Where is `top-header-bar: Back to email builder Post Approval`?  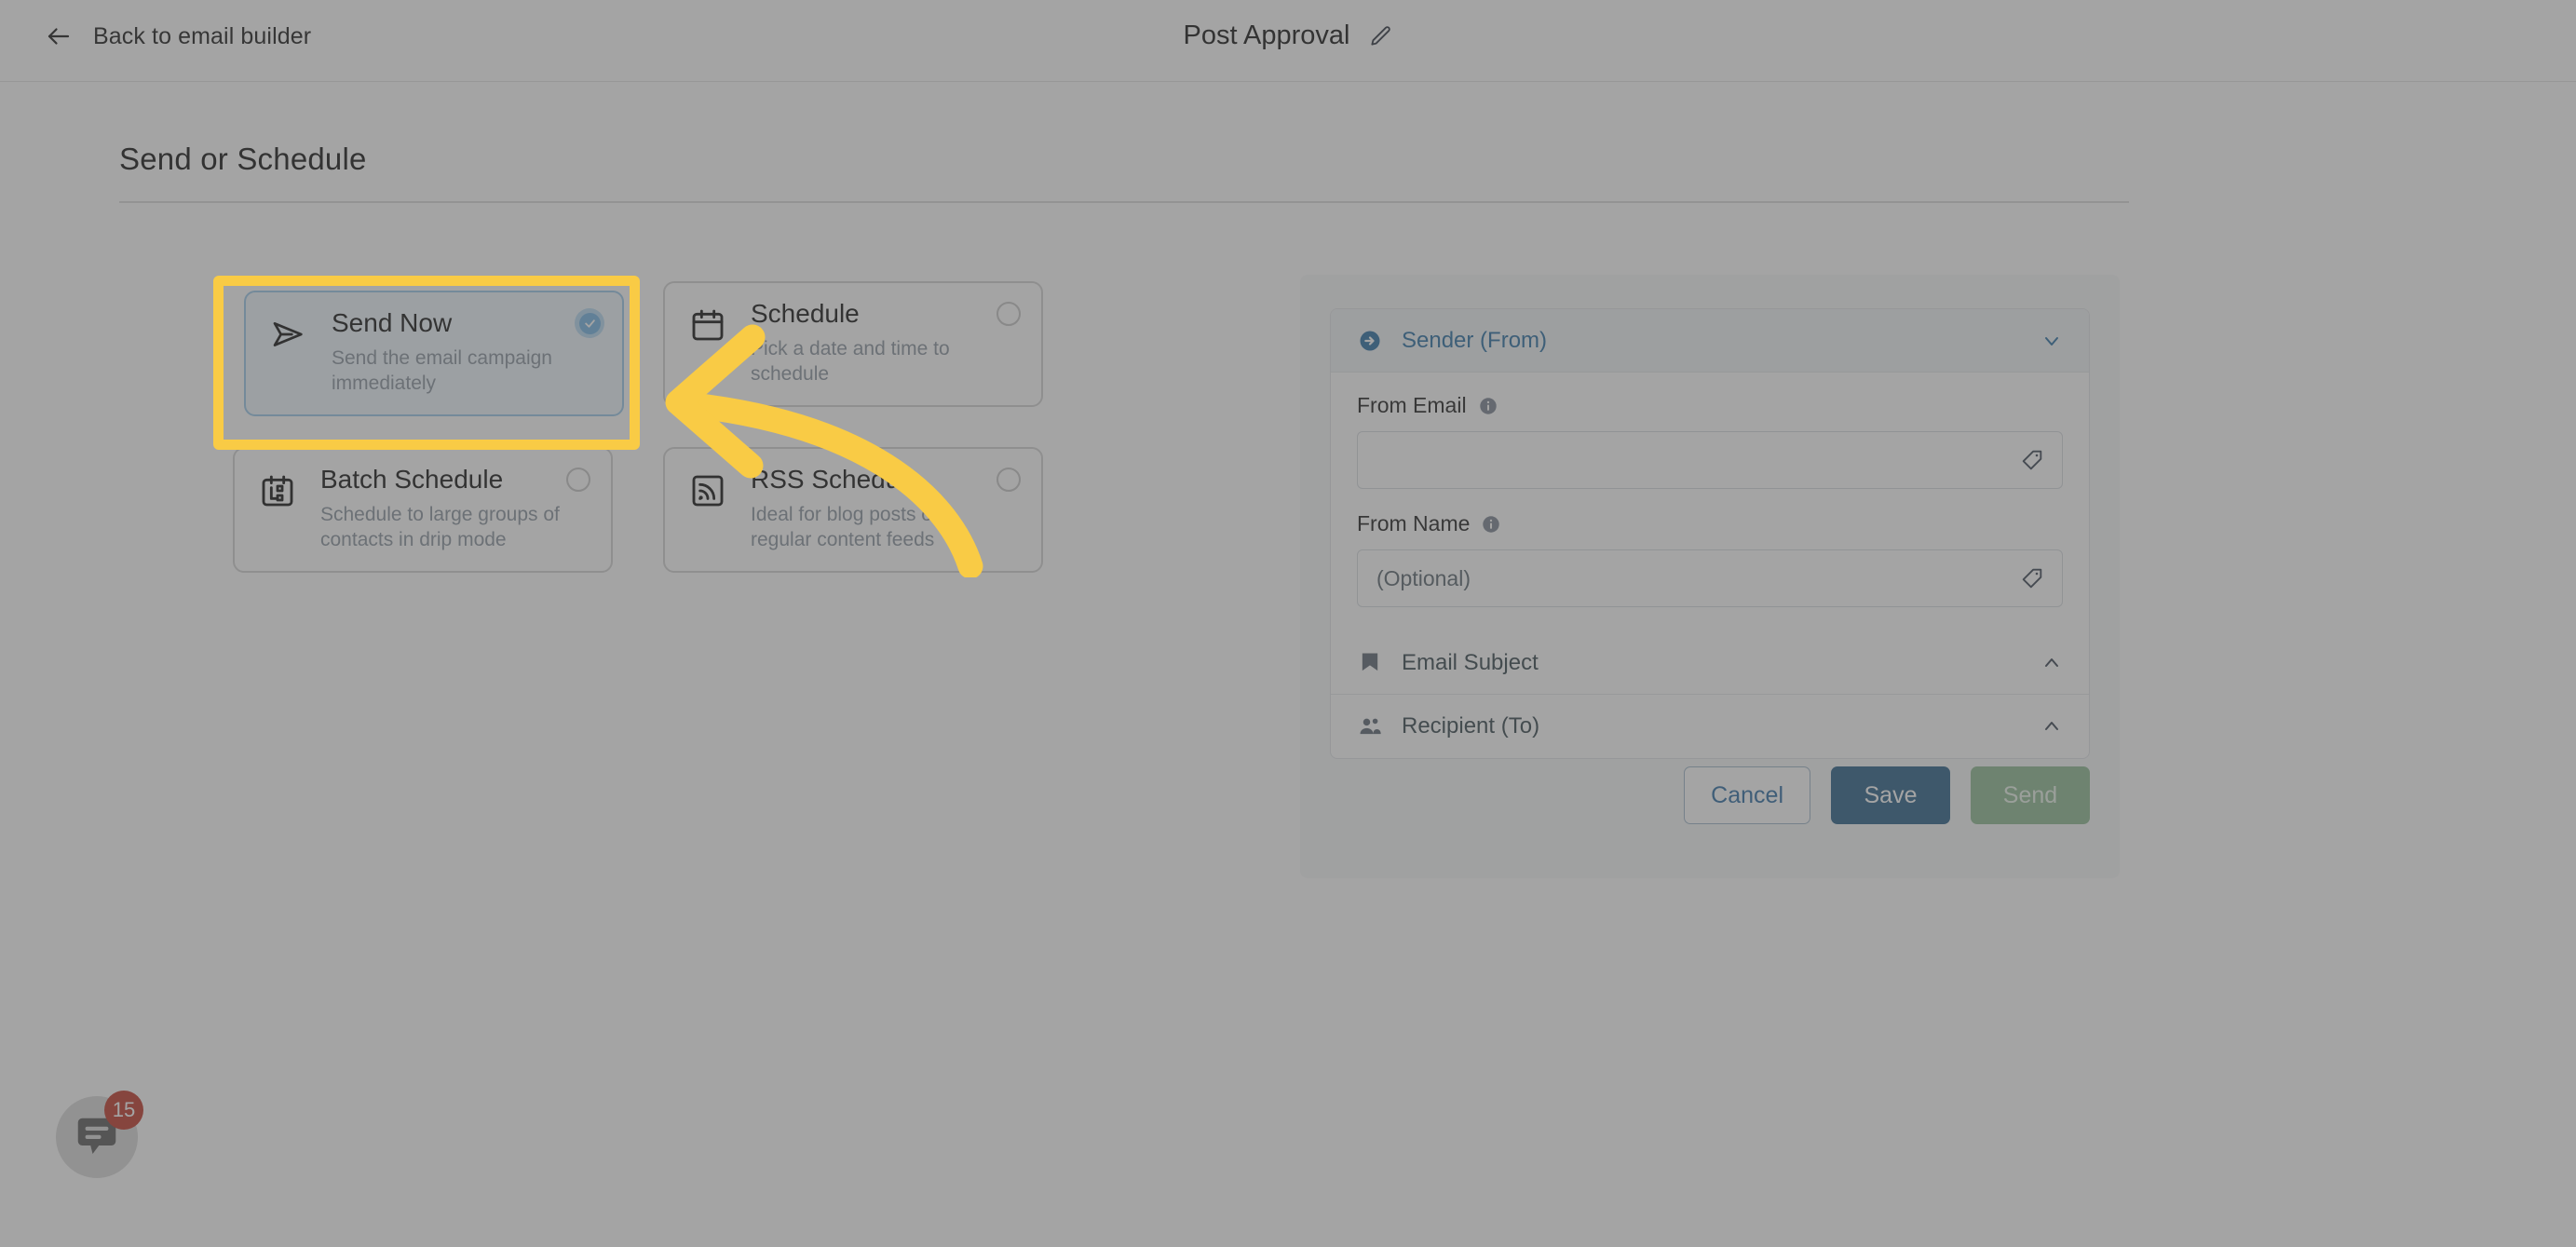 top-header-bar: Back to email builder Post Approval is located at coordinates (1288, 41).